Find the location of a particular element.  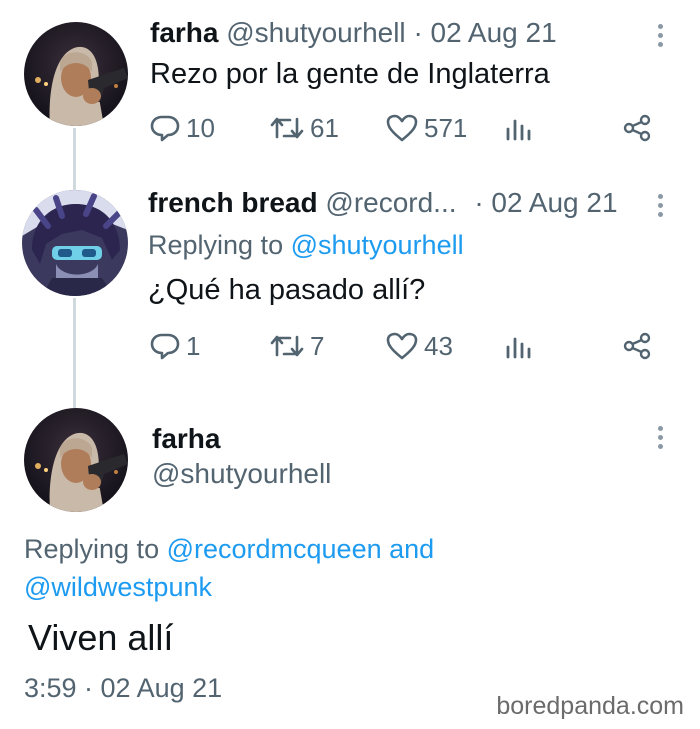

tweet1-like-count: 571 is located at coordinates (446, 127).